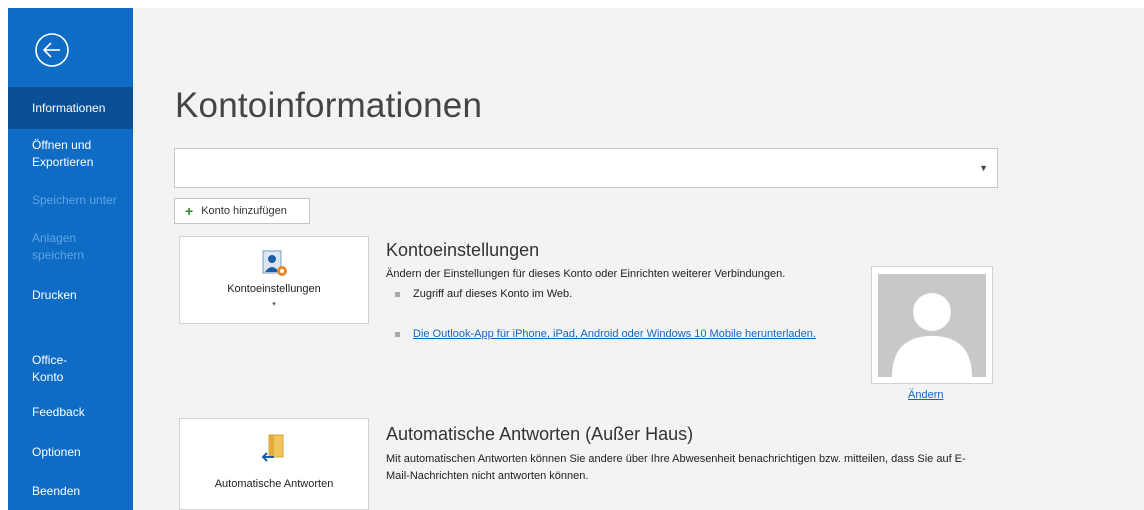 The width and height of the screenshot is (1144, 510). I want to click on sidebar-item-label: Office-Konto, so click(50, 368).